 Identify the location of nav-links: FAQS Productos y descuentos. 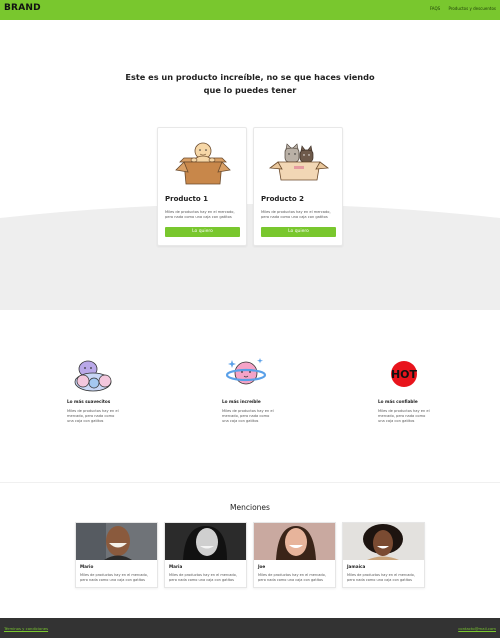
(459, 8).